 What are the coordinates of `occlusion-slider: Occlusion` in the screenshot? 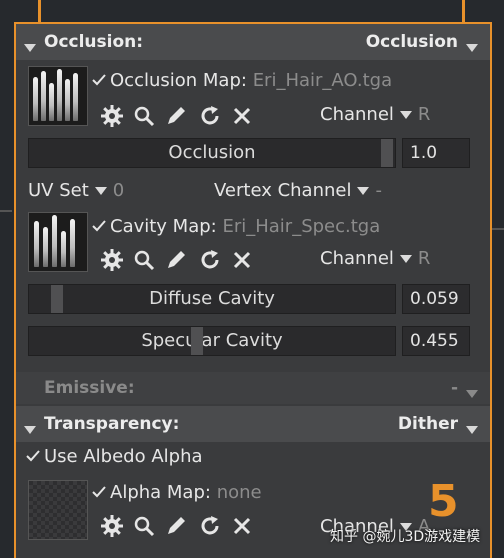 It's located at (212, 153).